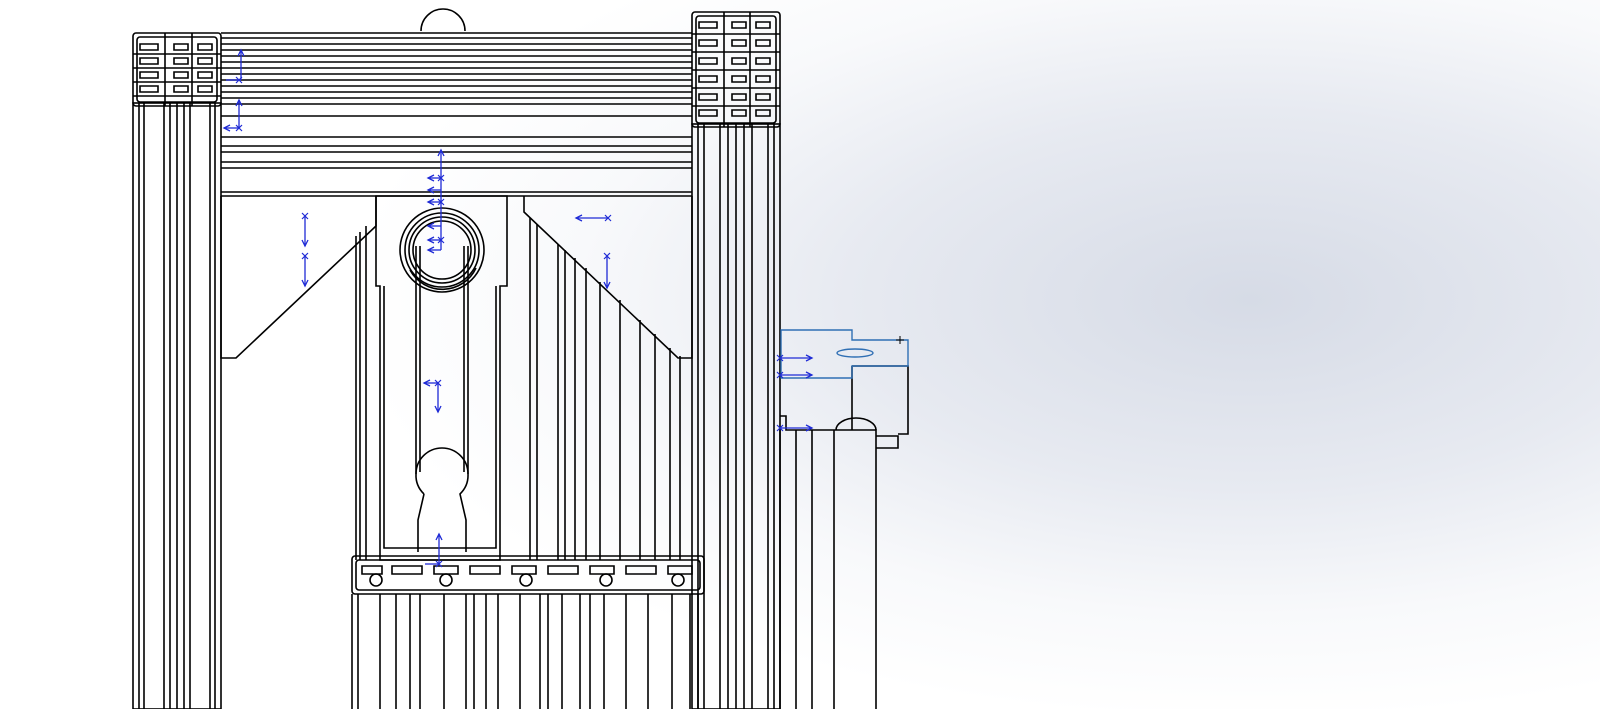  I want to click on bearing-block, so click(441, 378).